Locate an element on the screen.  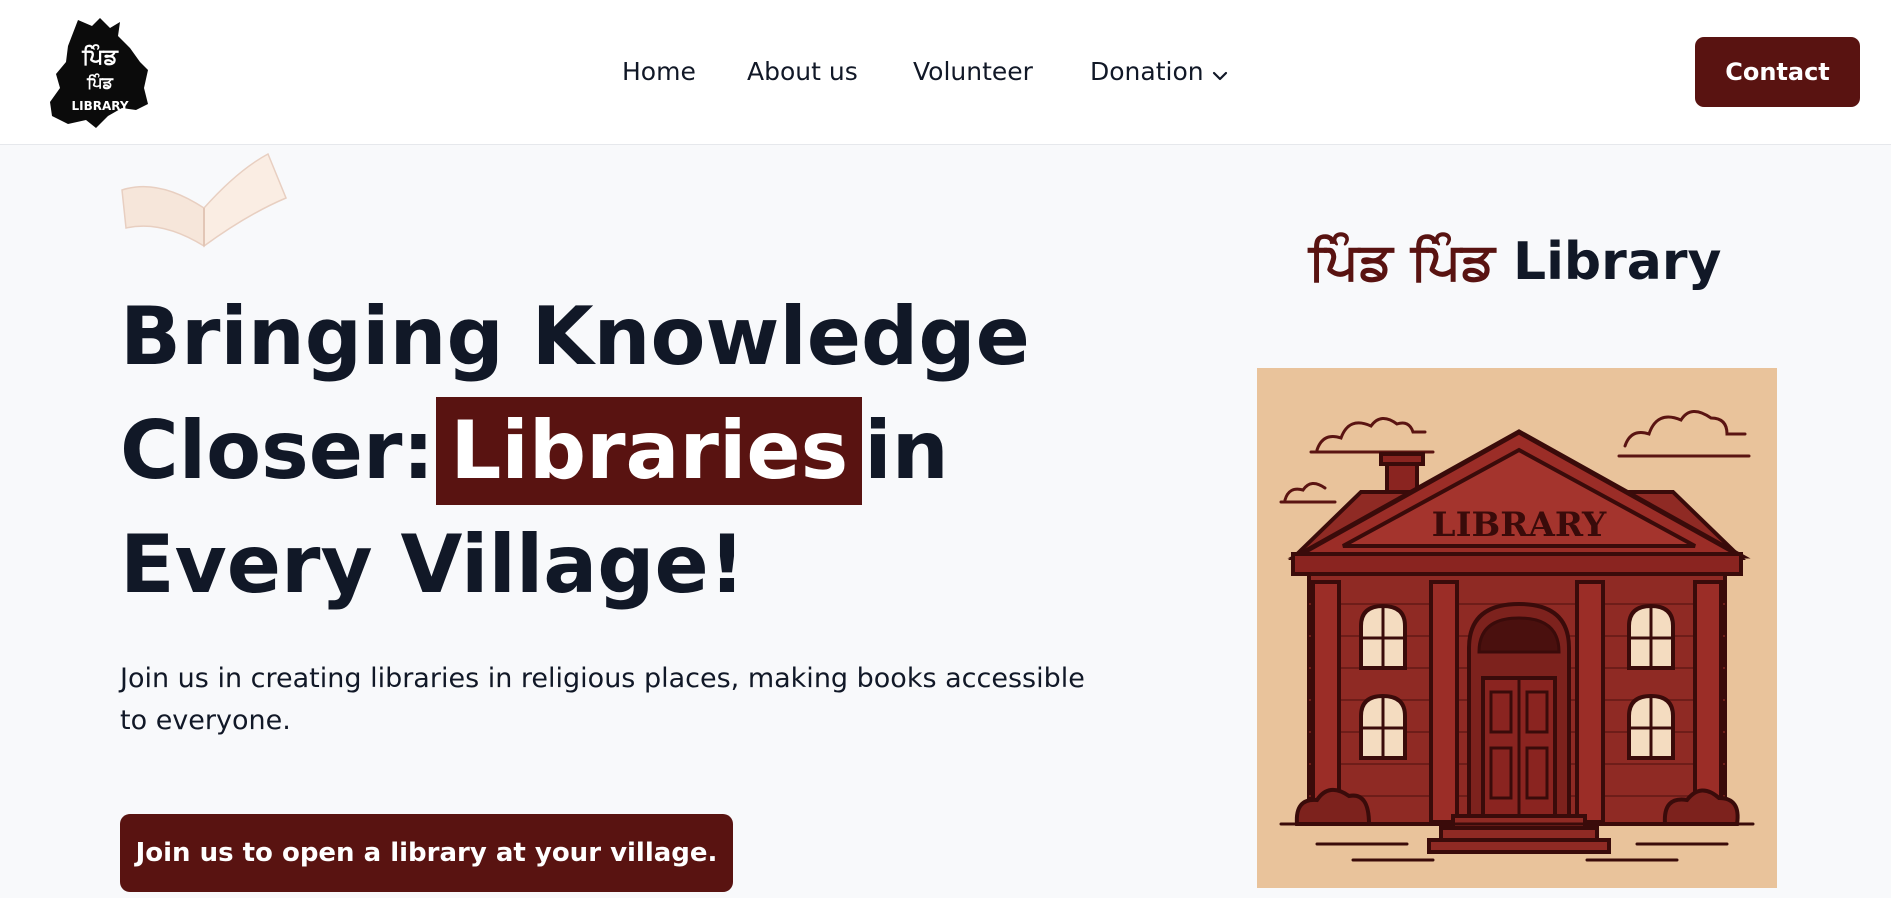
nav-about-us: About us is located at coordinates (802, 72).